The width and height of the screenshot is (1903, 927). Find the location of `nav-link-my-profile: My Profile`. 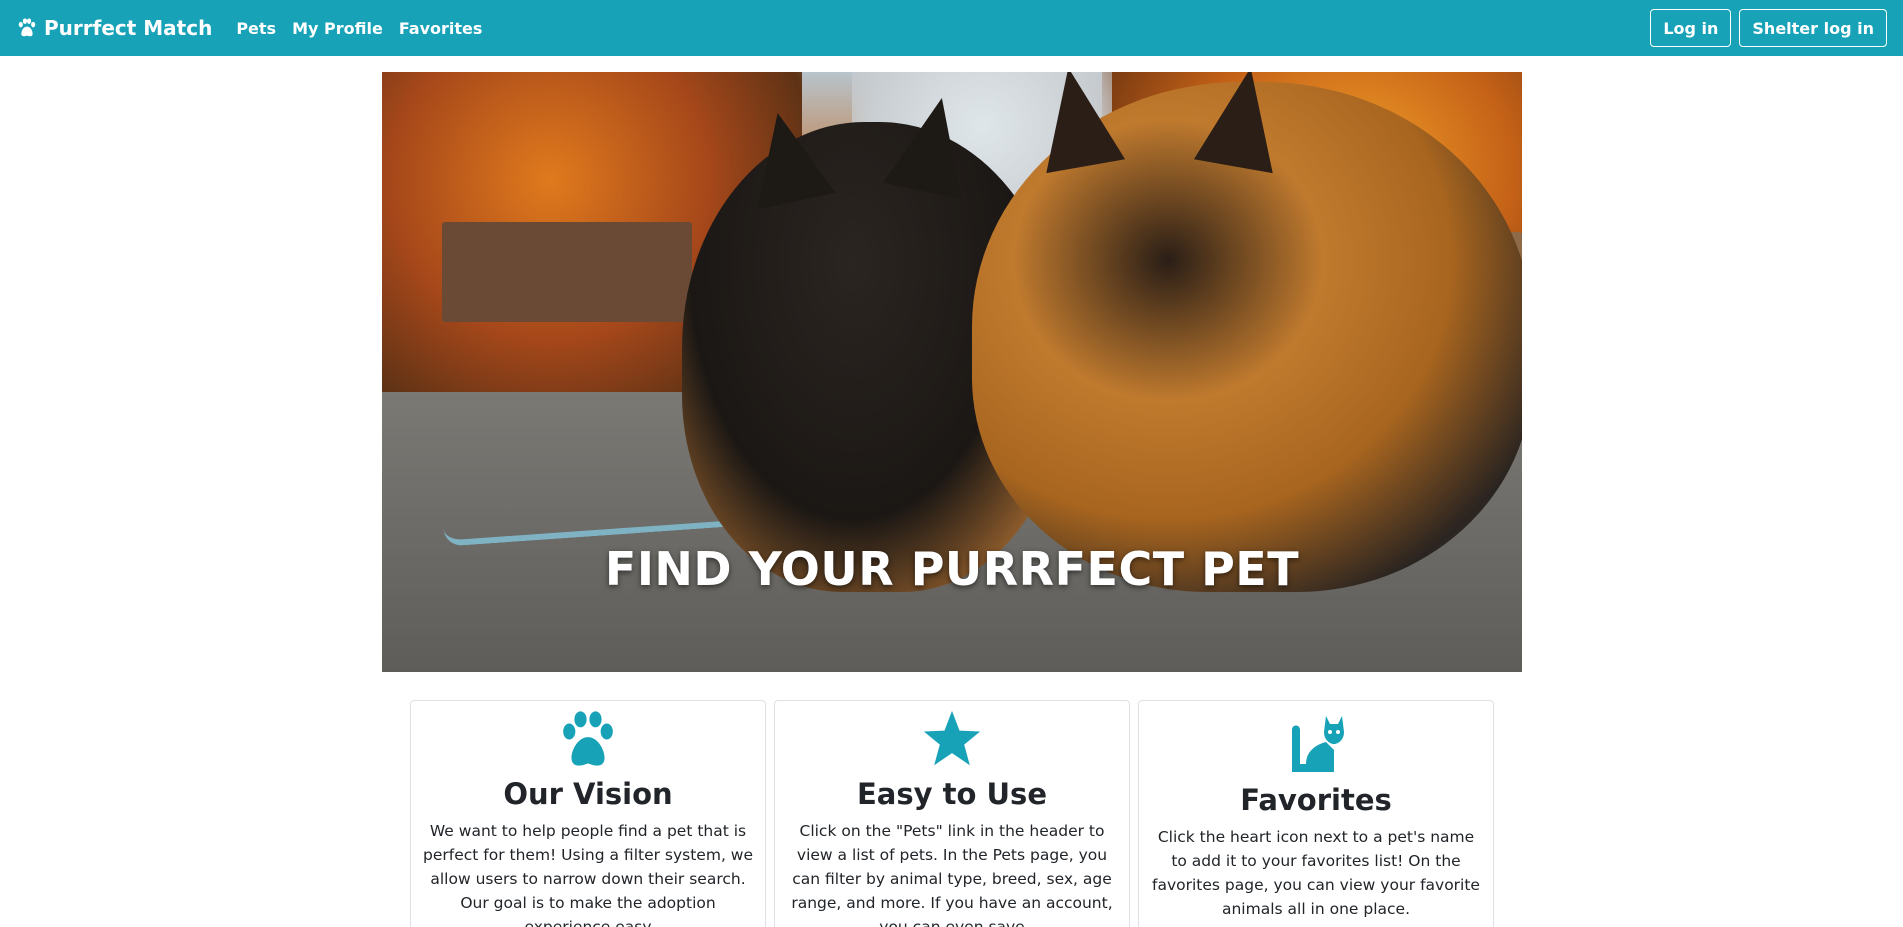

nav-link-my-profile: My Profile is located at coordinates (337, 28).